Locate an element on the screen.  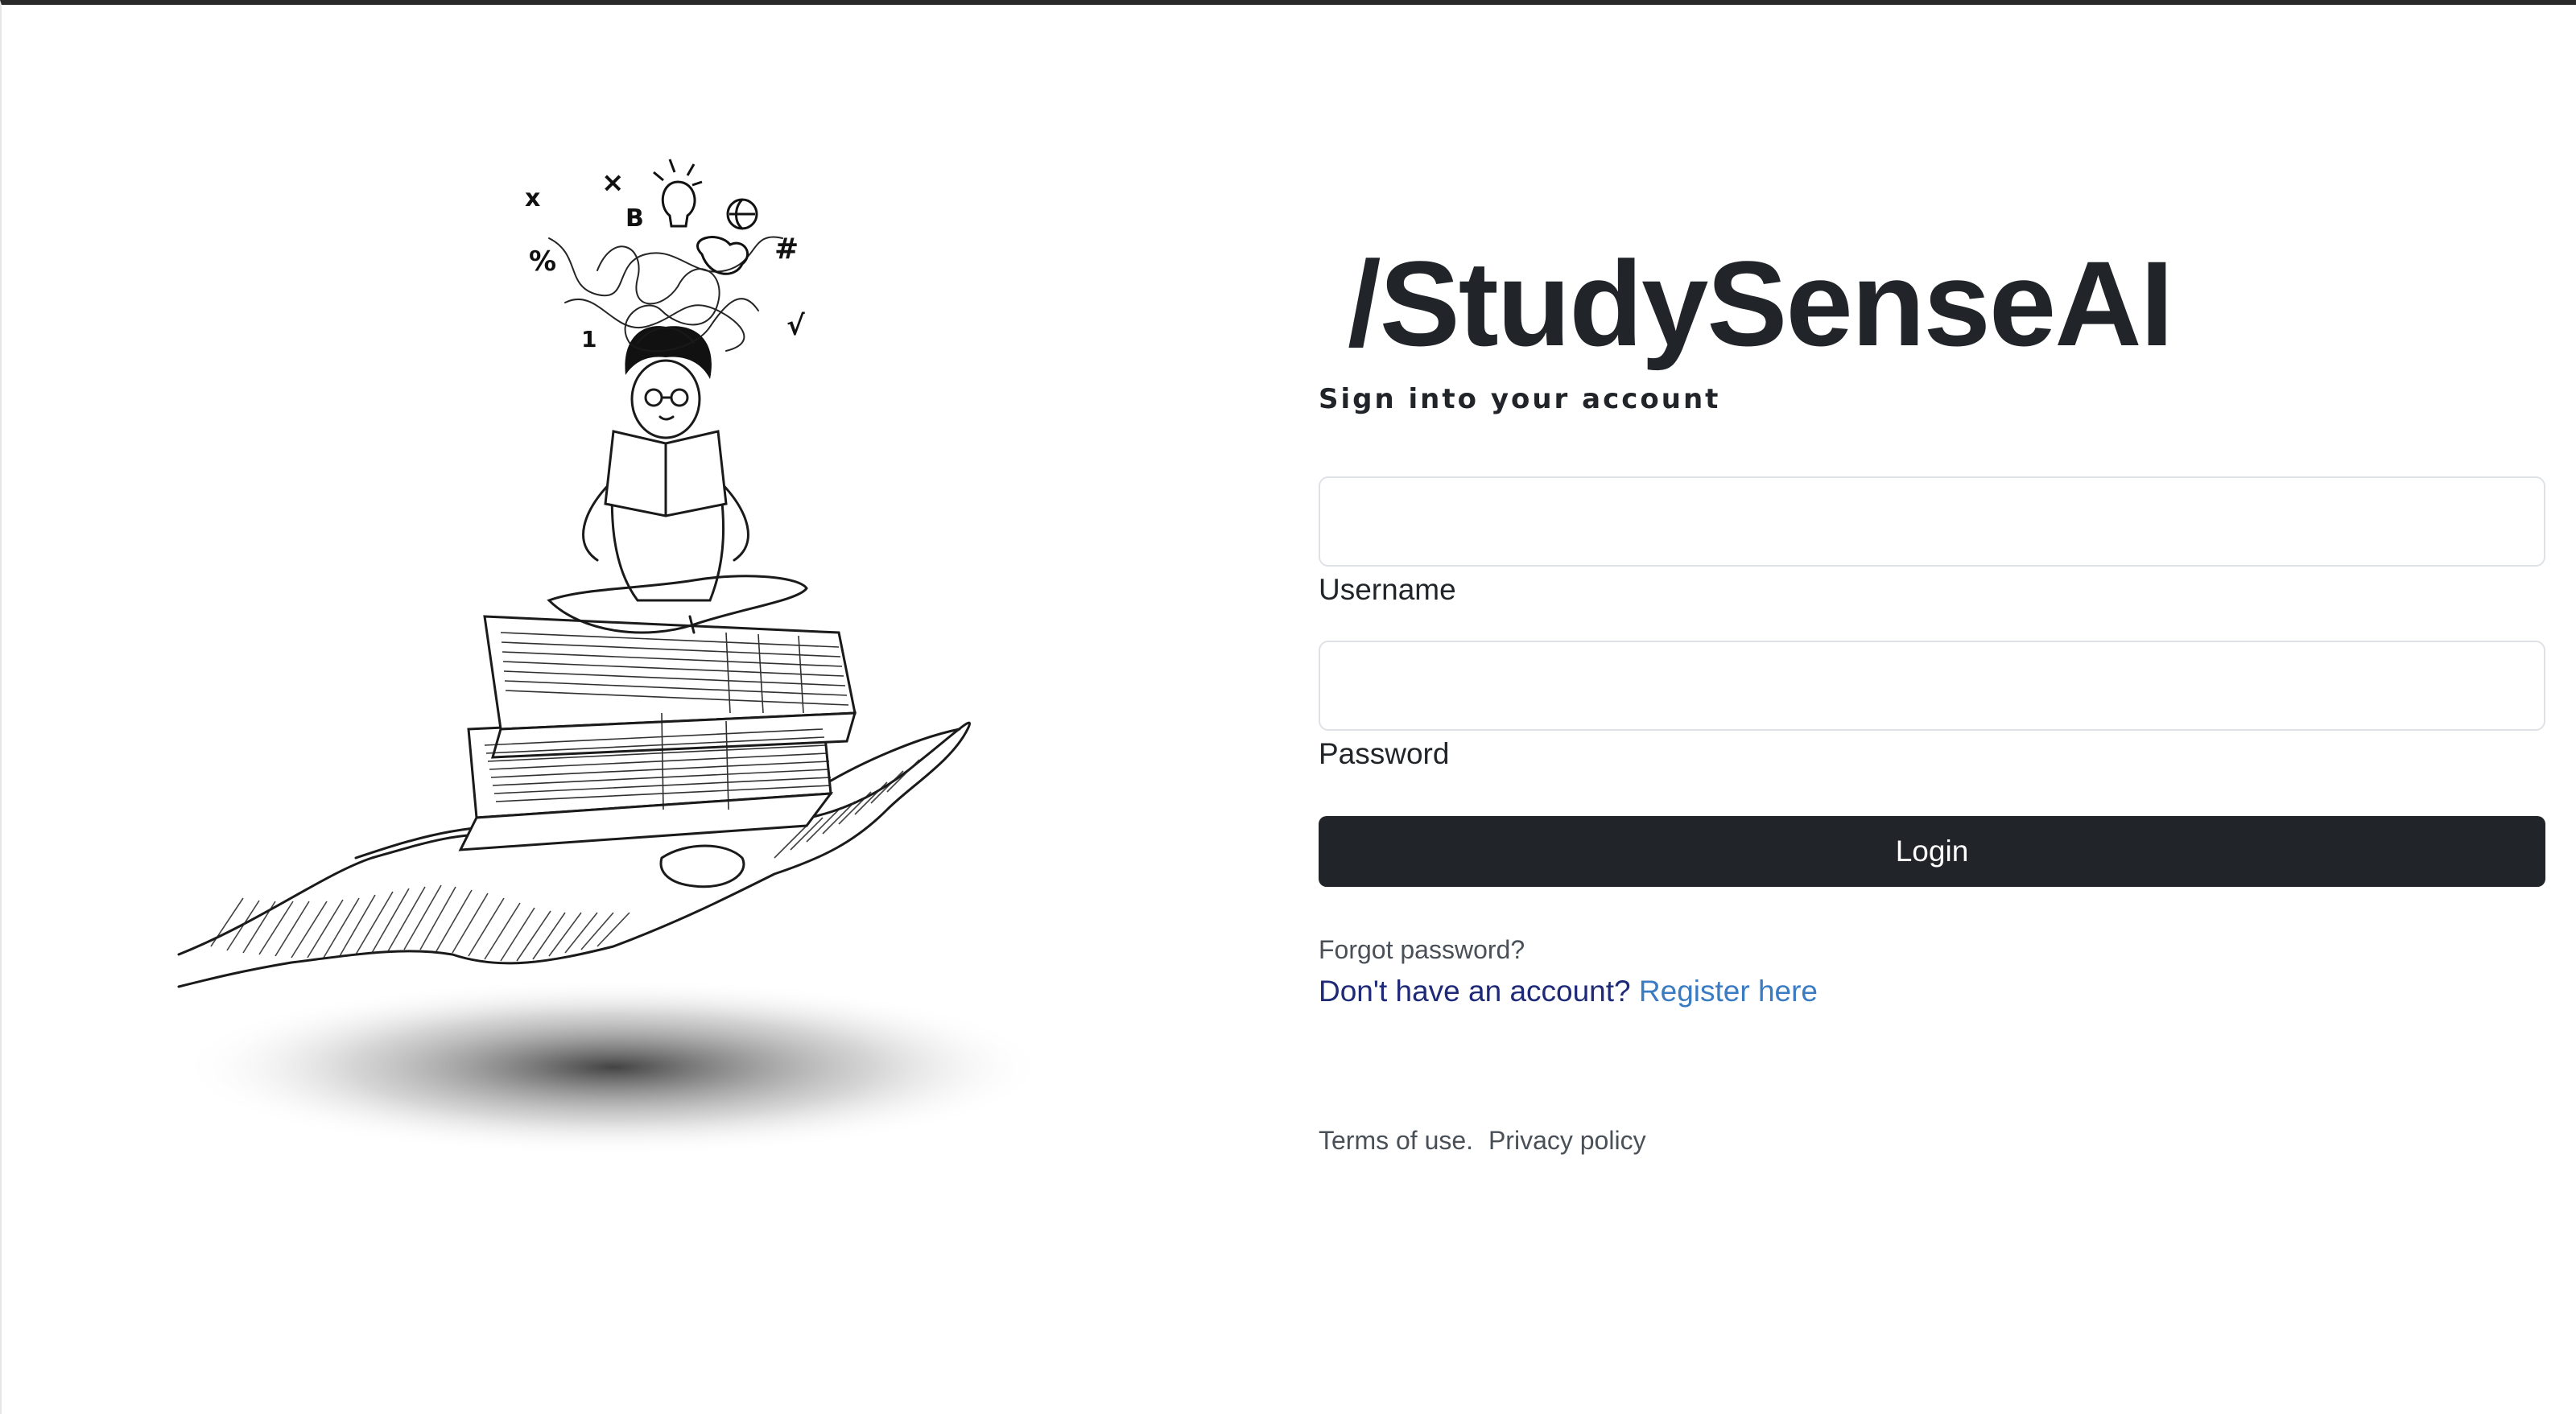
svg-text: B is located at coordinates (634, 218).